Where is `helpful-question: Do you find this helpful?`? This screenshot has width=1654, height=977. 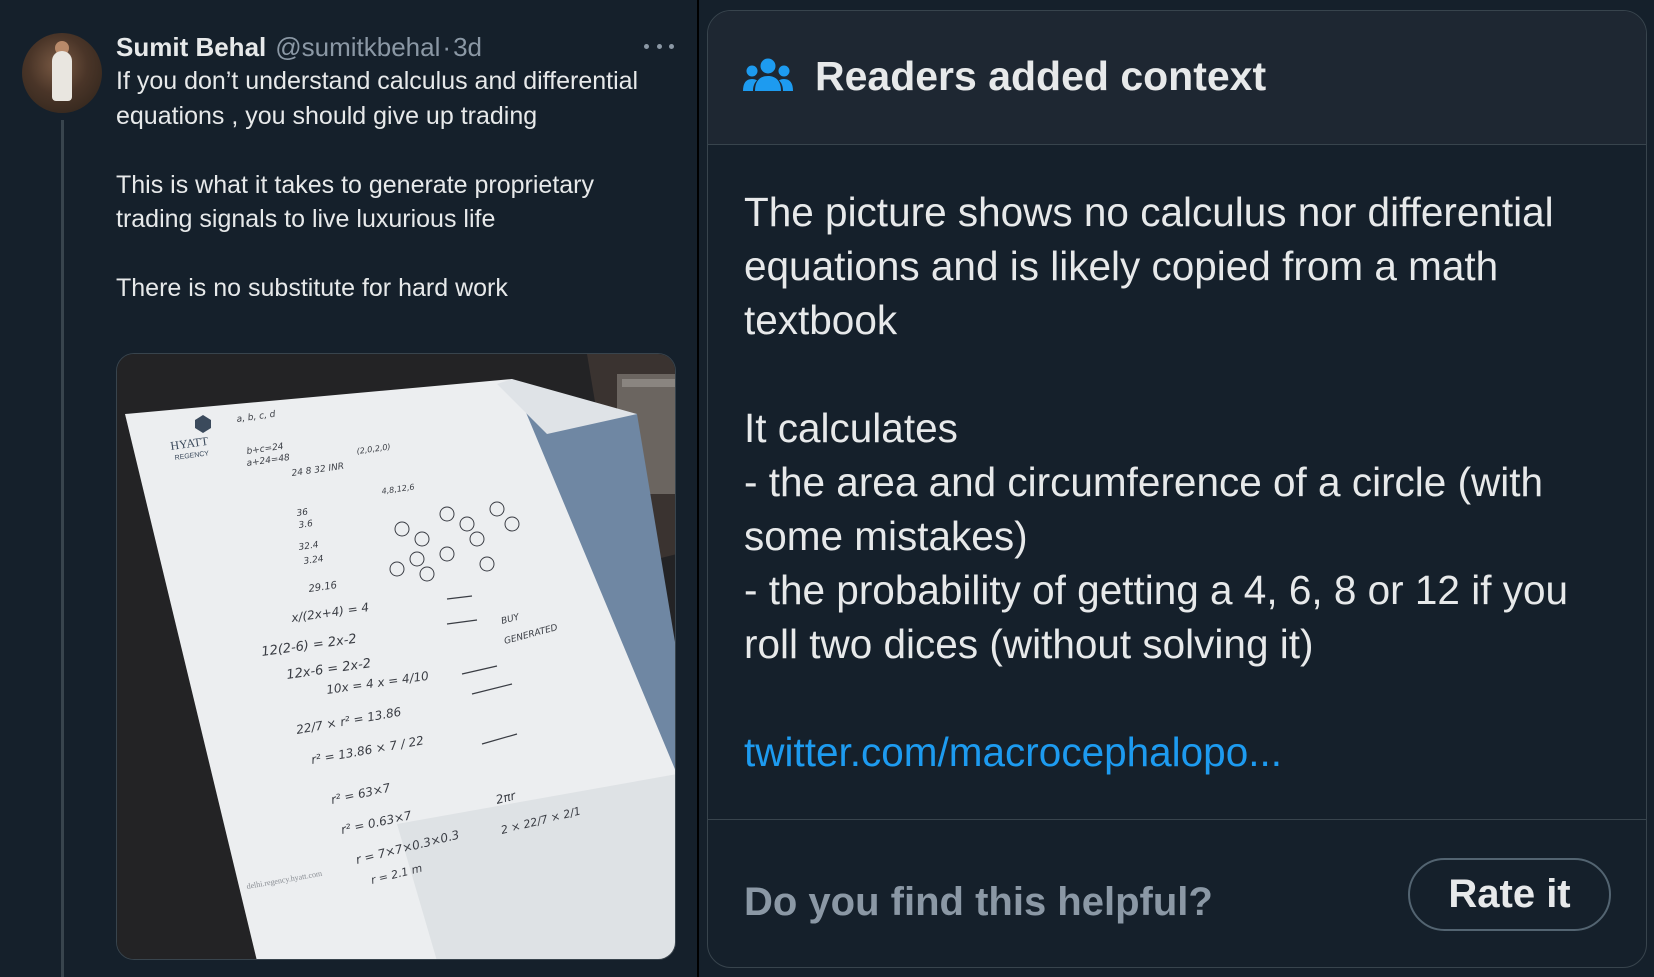
helpful-question: Do you find this helpful? is located at coordinates (978, 902).